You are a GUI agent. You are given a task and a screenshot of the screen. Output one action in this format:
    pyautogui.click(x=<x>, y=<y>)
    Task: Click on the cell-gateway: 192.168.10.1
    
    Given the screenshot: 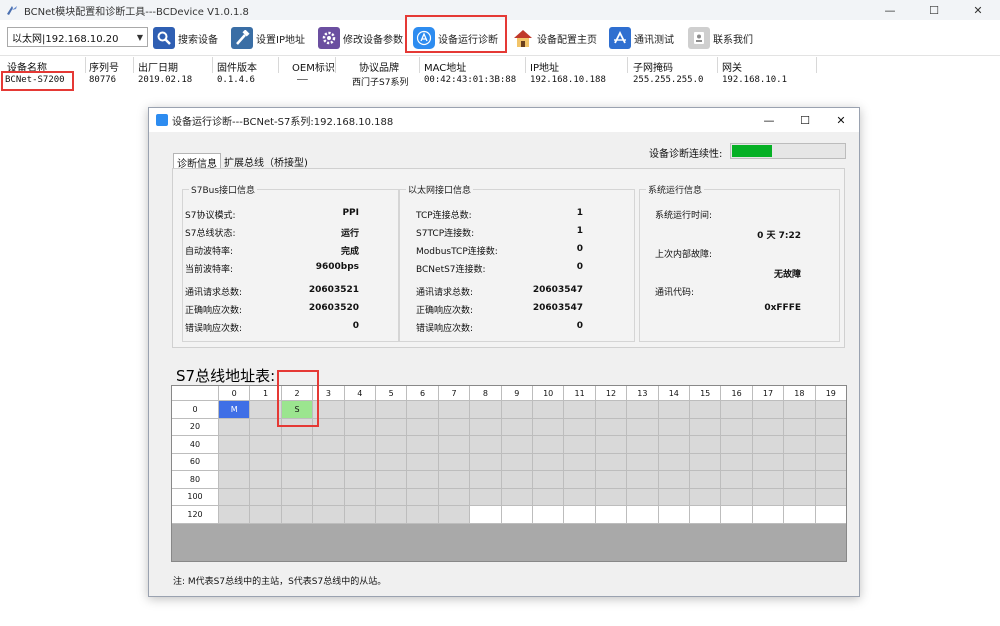 What is the action you would take?
    pyautogui.click(x=755, y=80)
    